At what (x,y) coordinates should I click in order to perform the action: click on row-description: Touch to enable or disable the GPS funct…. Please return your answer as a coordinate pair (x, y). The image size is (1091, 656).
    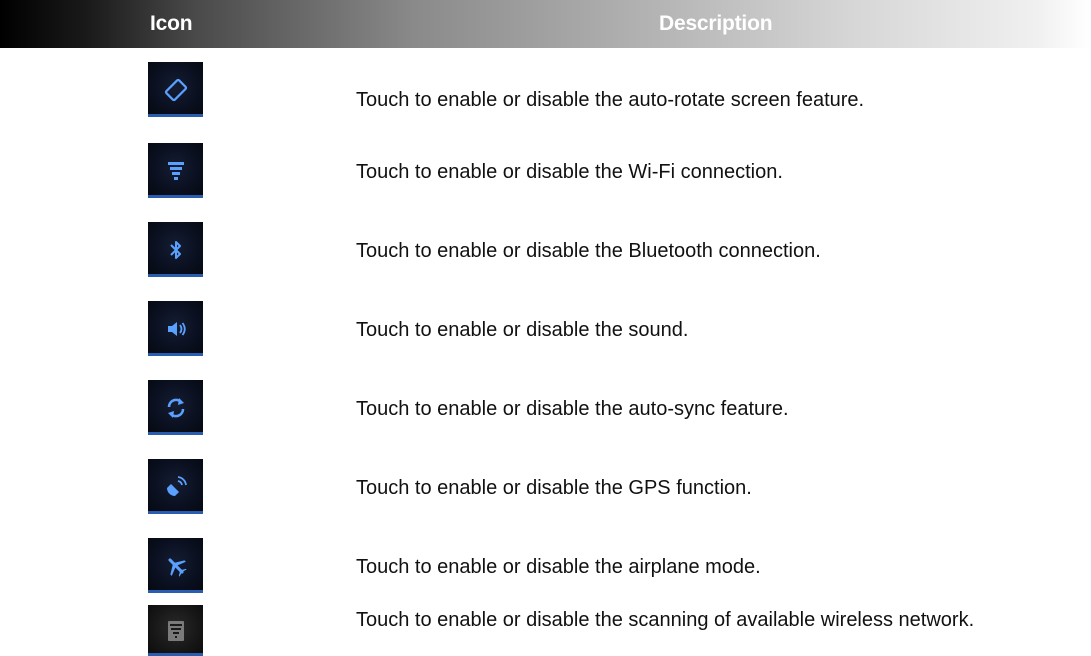
    Looking at the image, I should click on (554, 488).